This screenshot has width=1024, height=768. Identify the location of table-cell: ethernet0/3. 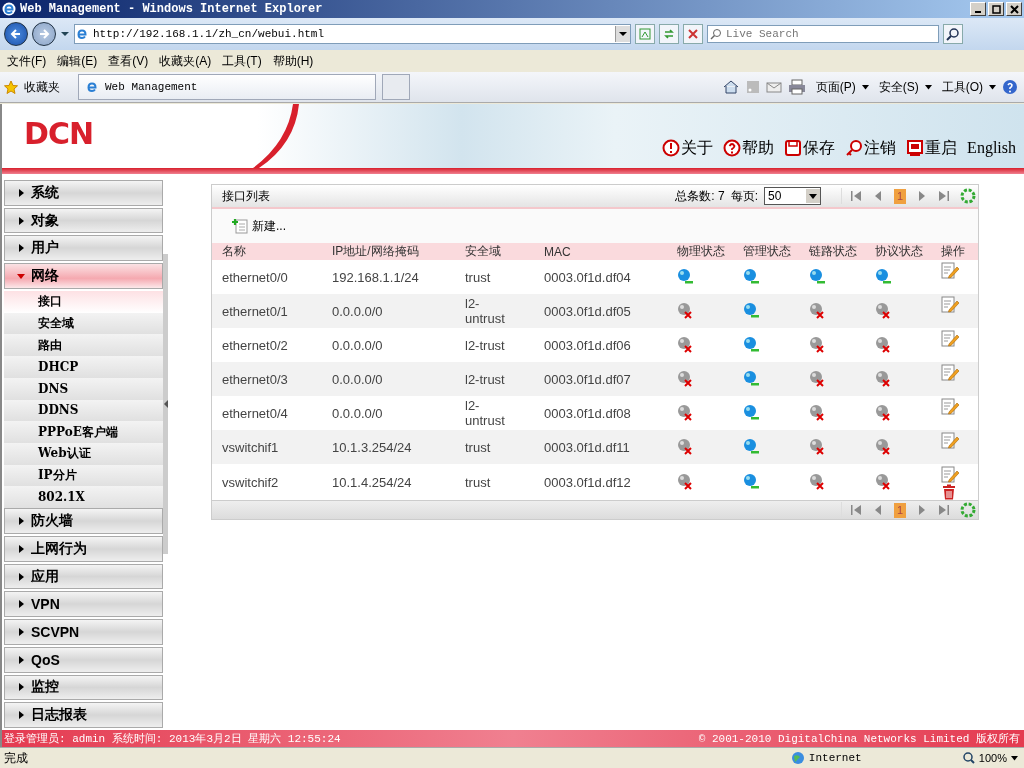
(267, 379).